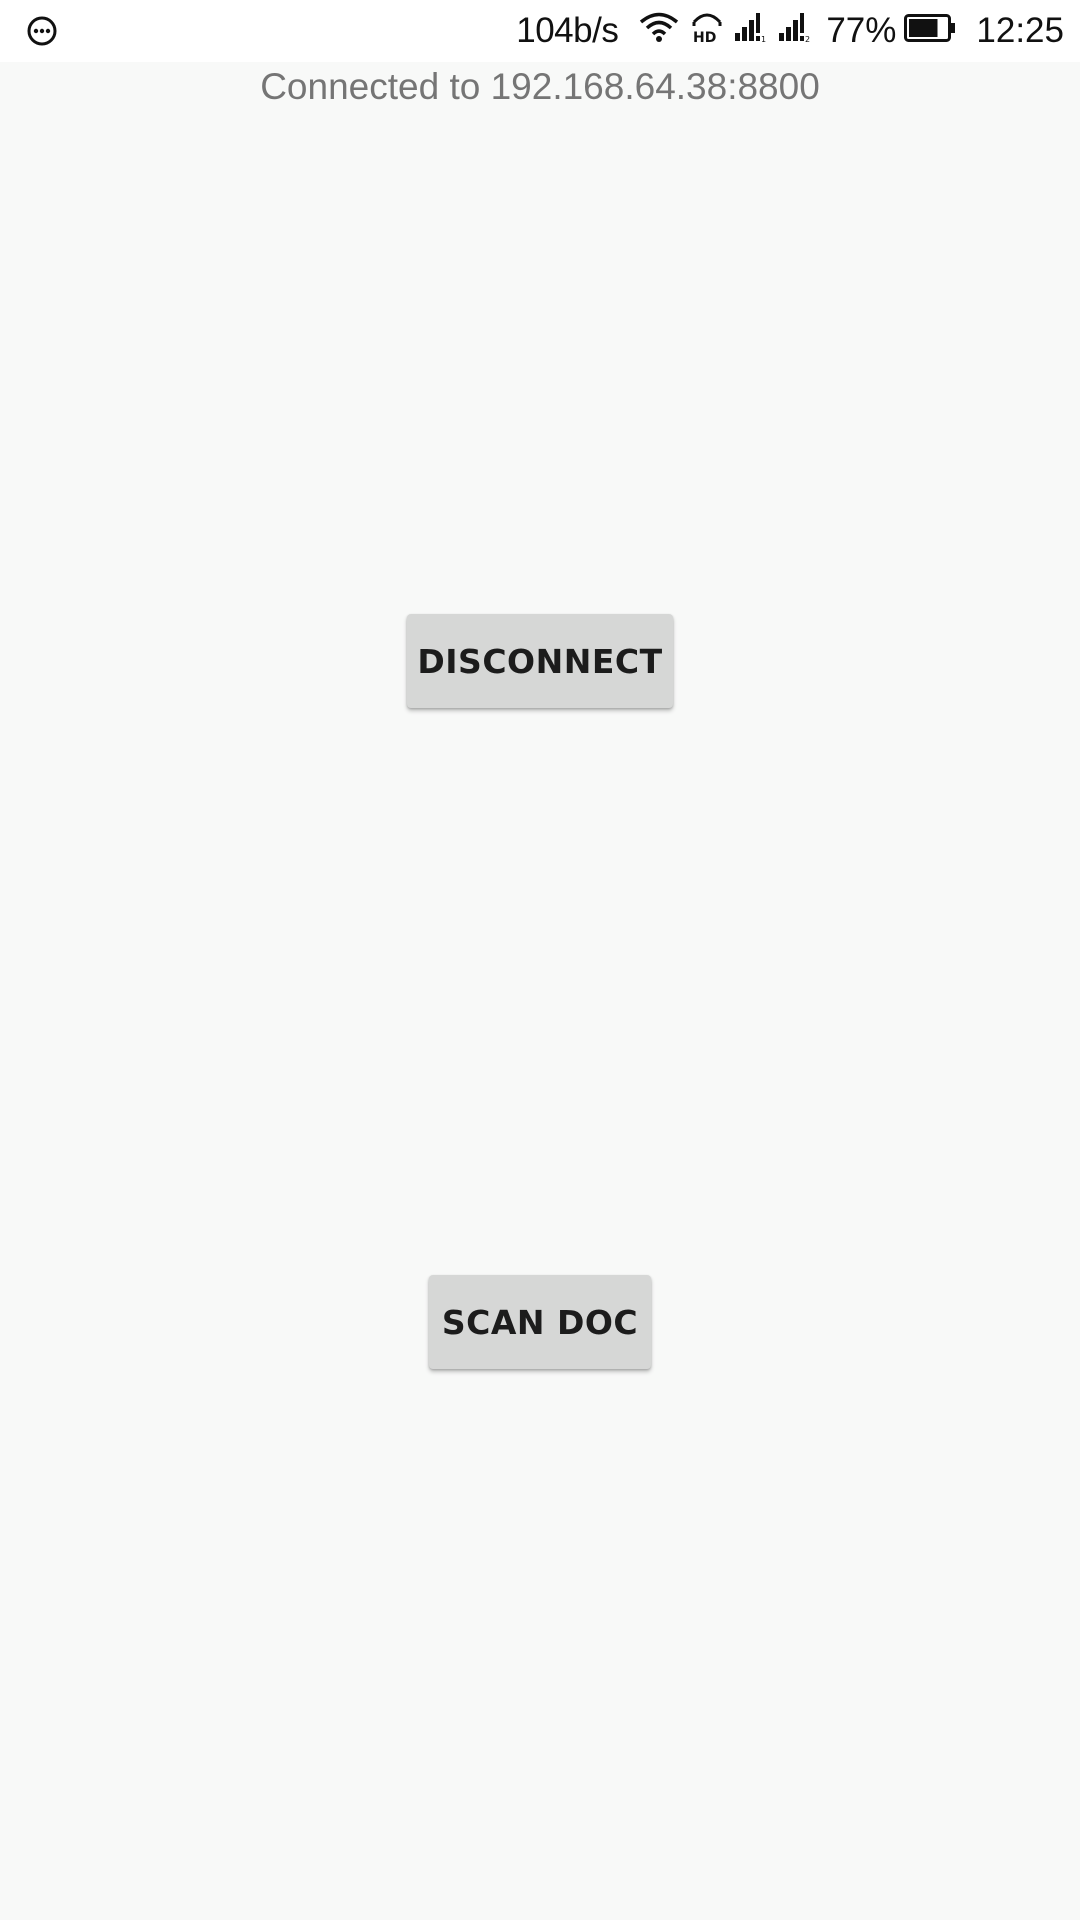  I want to click on wifi-icon, so click(659, 31).